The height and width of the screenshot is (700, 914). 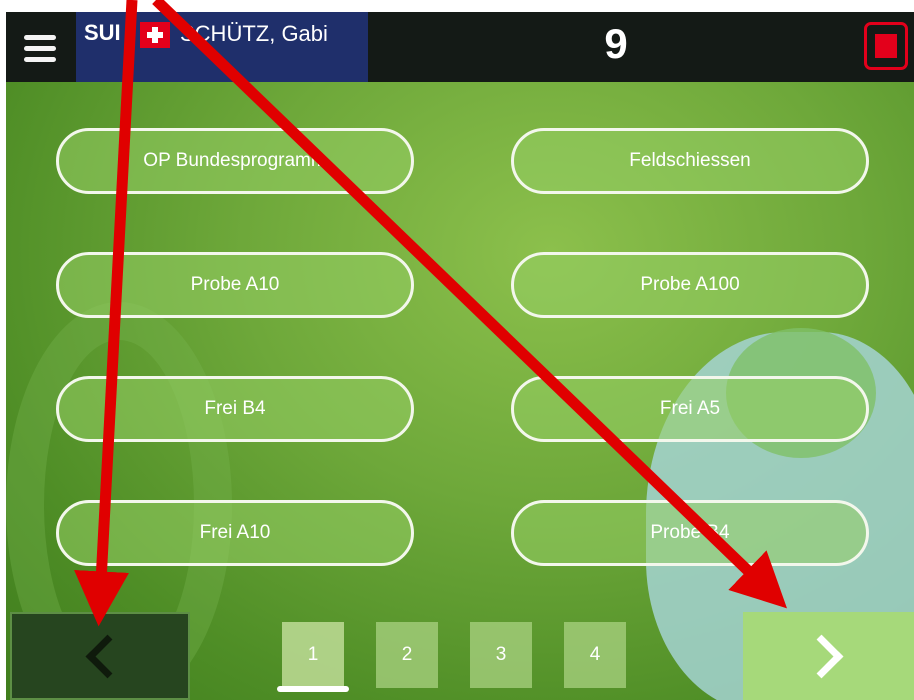 I want to click on current-page-indicator, so click(x=313, y=689).